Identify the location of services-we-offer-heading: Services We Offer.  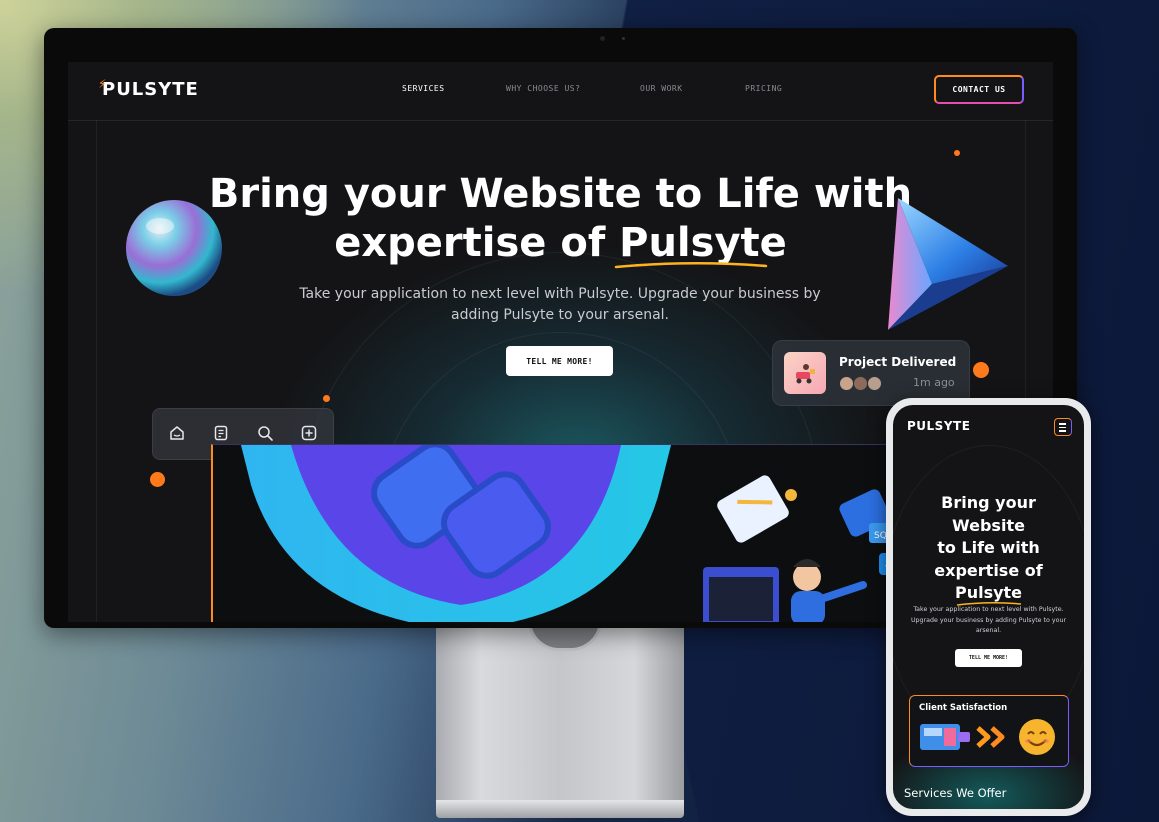
(955, 793).